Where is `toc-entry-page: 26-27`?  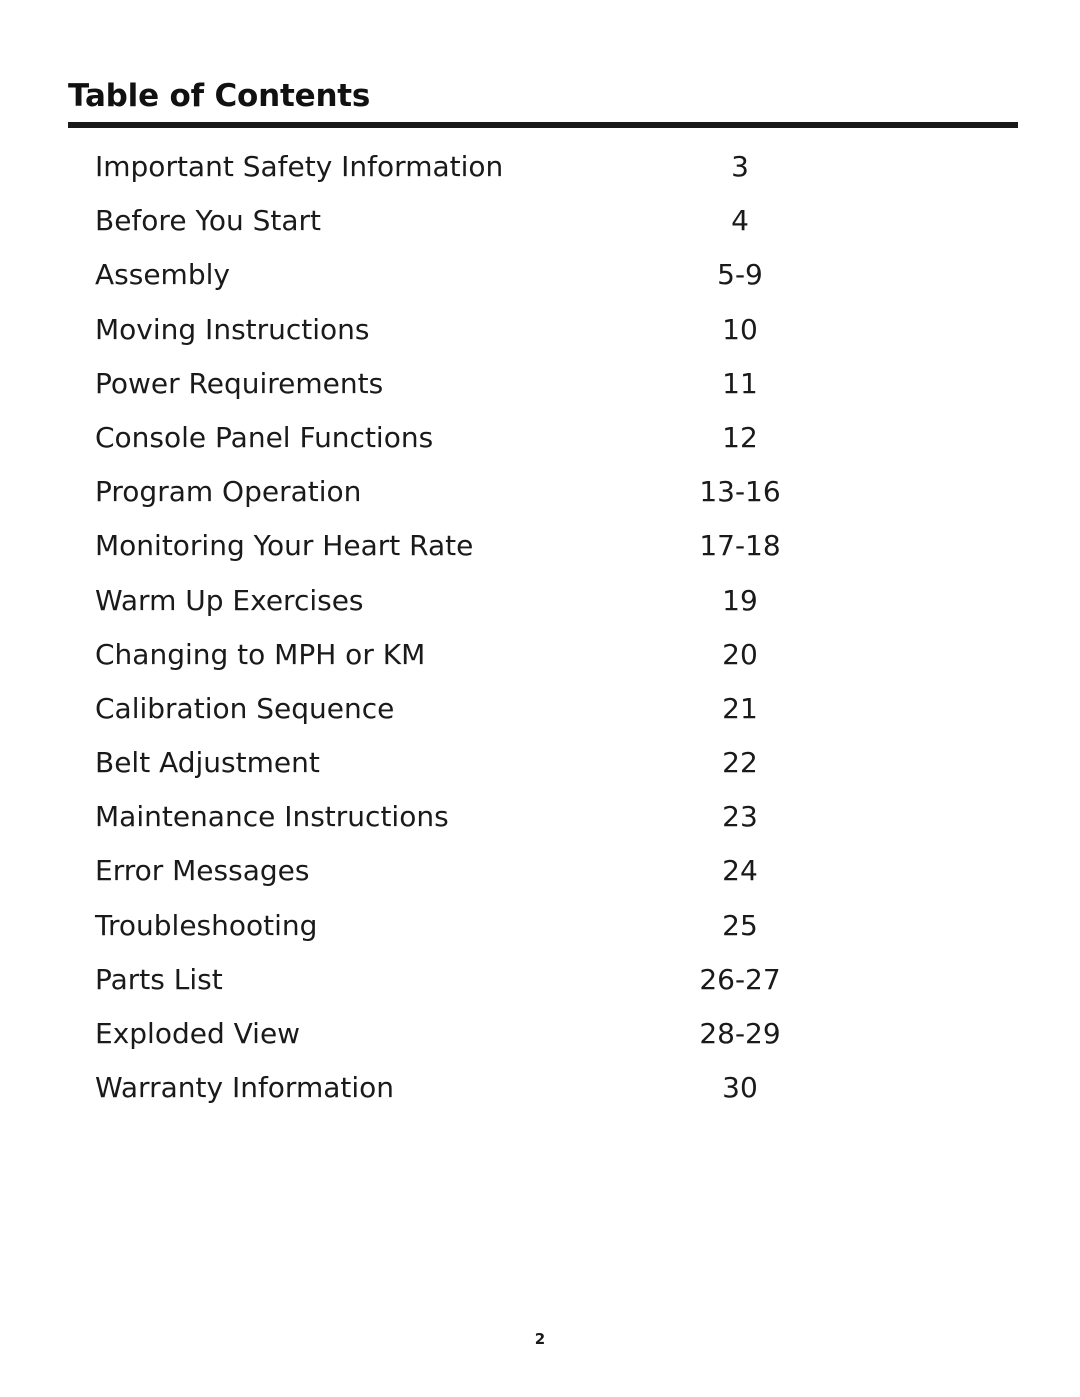
toc-entry-page: 26-27 is located at coordinates (740, 979).